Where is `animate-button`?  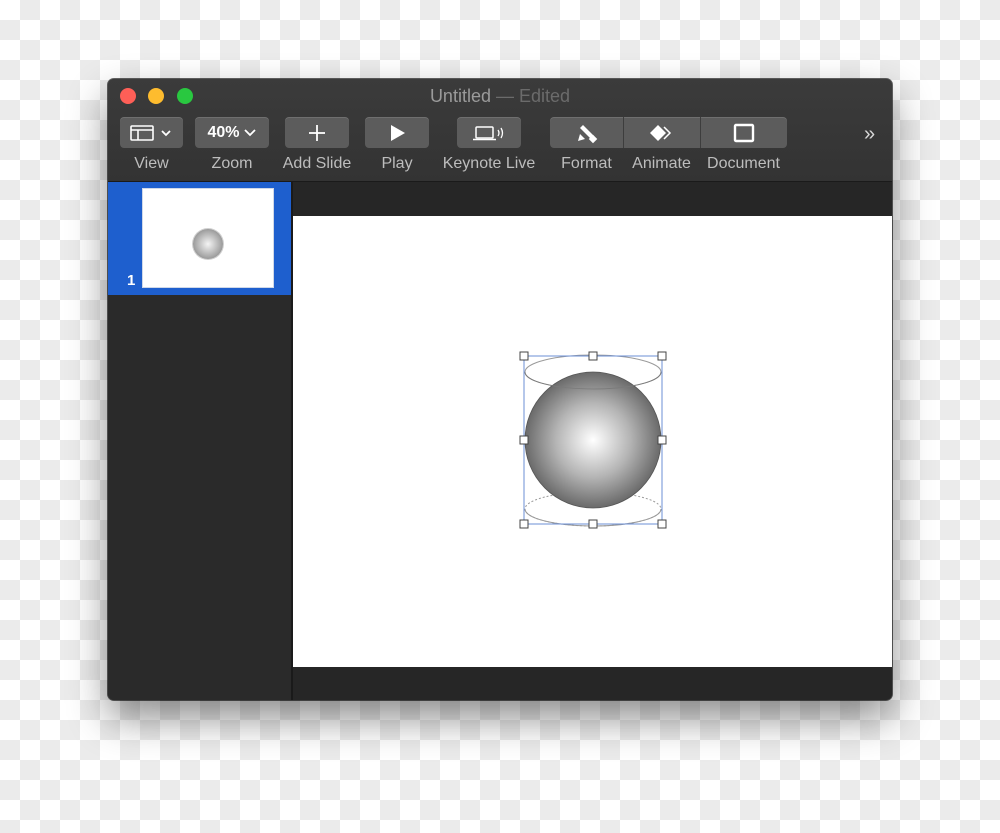
animate-button is located at coordinates (661, 132).